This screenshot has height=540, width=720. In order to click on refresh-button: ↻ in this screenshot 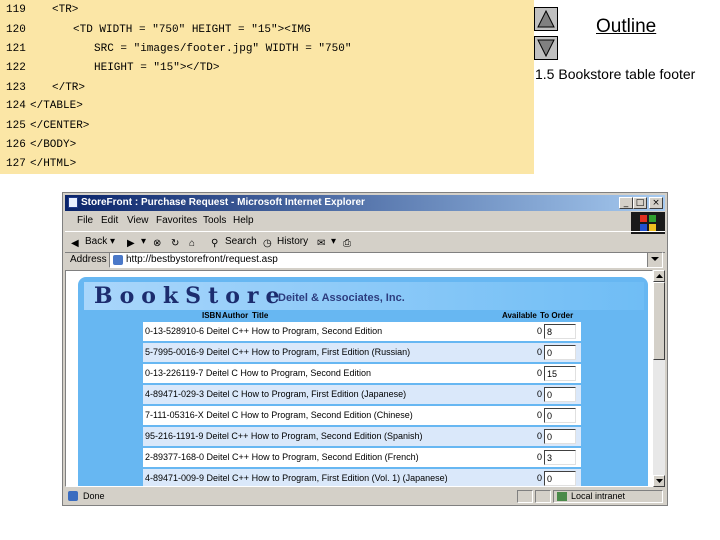, I will do `click(178, 242)`.